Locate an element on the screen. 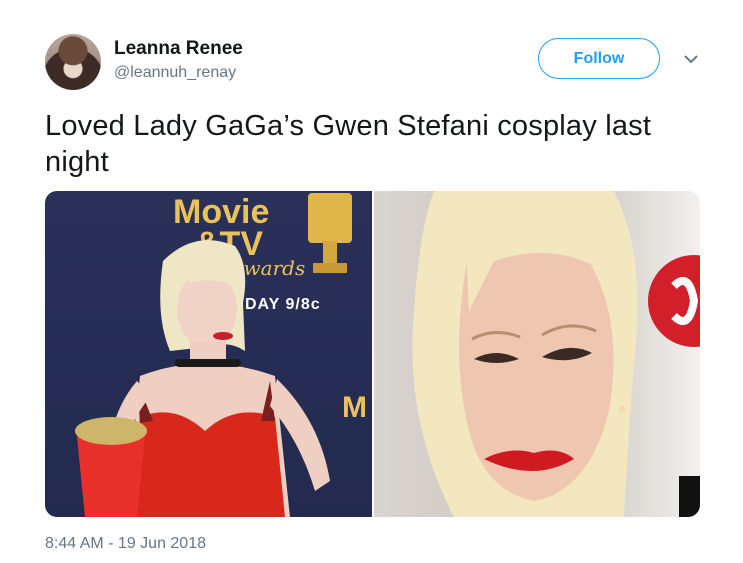  follow-button: Follow is located at coordinates (599, 58).